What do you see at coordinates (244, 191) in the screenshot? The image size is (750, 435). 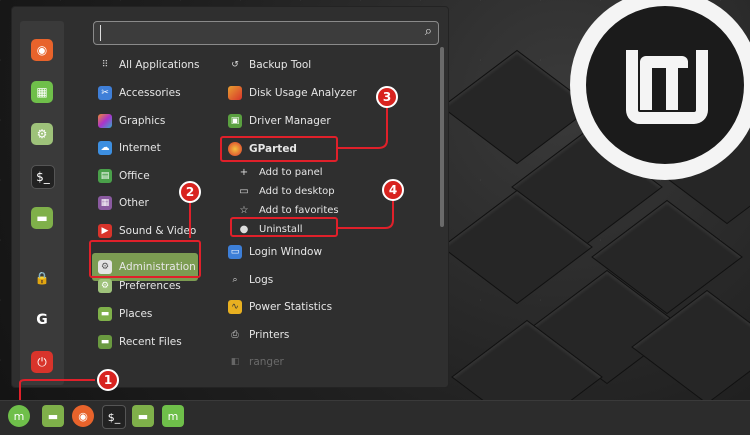 I see `desktop-icon: ▭` at bounding box center [244, 191].